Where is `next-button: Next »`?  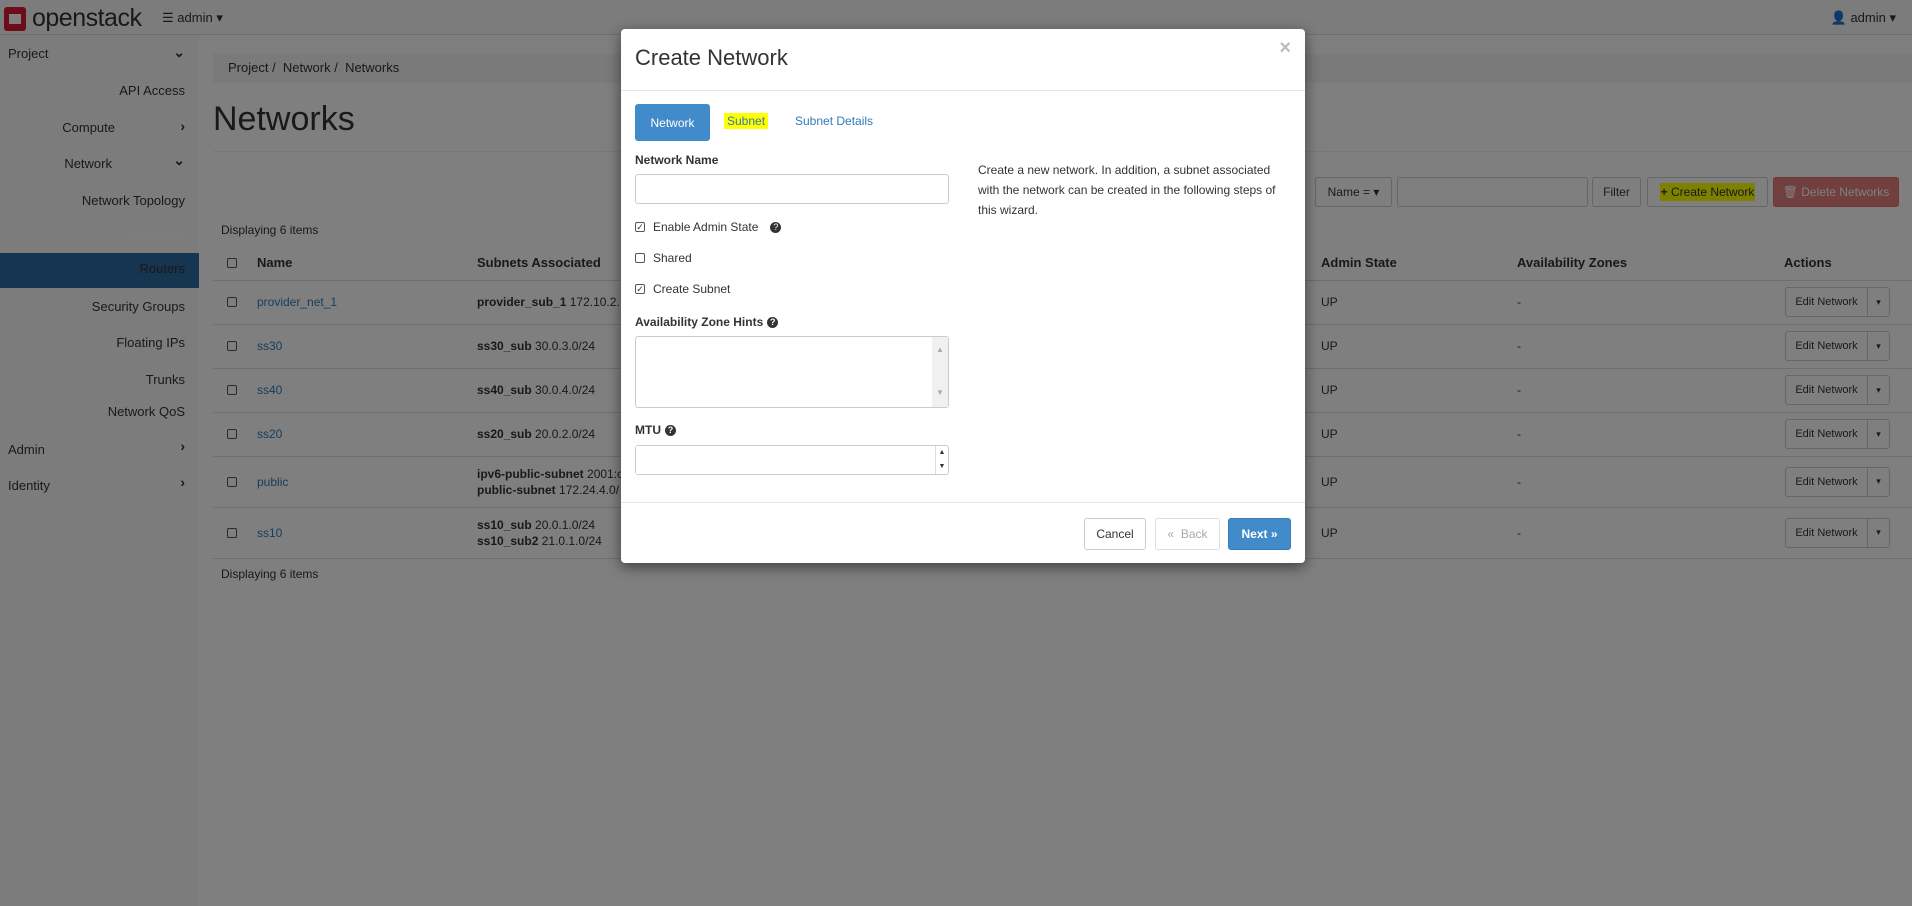
next-button: Next » is located at coordinates (1259, 534).